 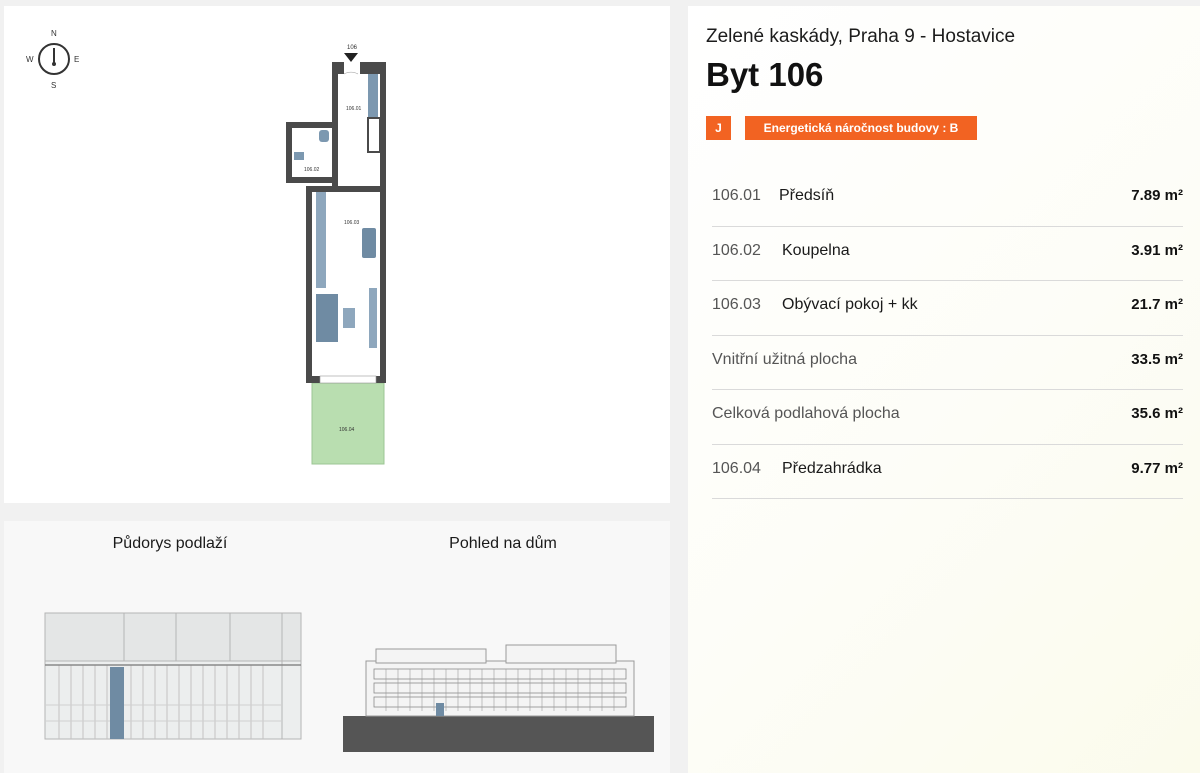 What do you see at coordinates (816, 250) in the screenshot?
I see `room-name: Koupelna` at bounding box center [816, 250].